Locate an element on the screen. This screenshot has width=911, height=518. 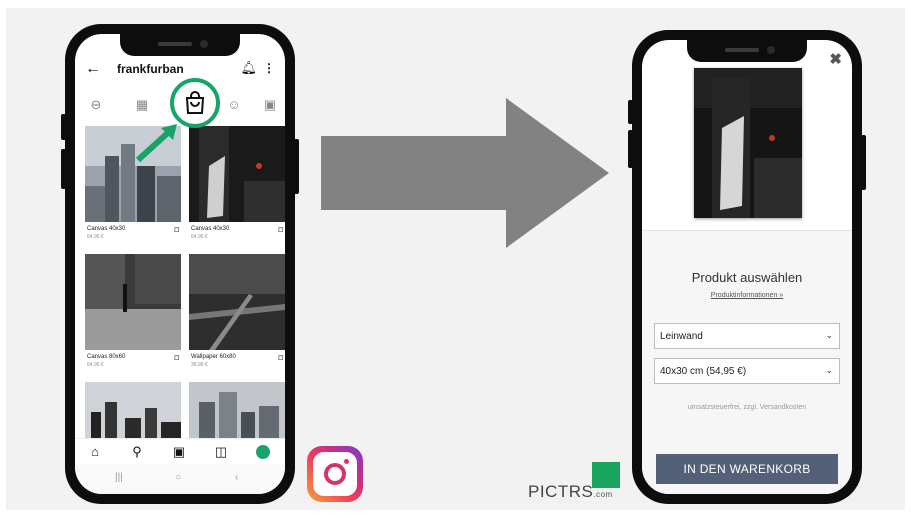
arrow-left-icon: ← is located at coordinates (93, 69).